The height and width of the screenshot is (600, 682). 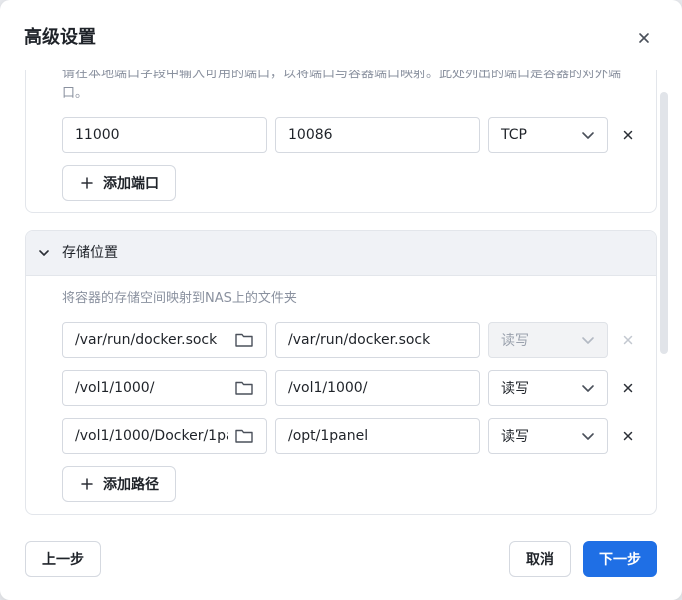 What do you see at coordinates (179, 298) in the screenshot?
I see `storage-description: 将容器的存储空间映射到NAS上的文件夹` at bounding box center [179, 298].